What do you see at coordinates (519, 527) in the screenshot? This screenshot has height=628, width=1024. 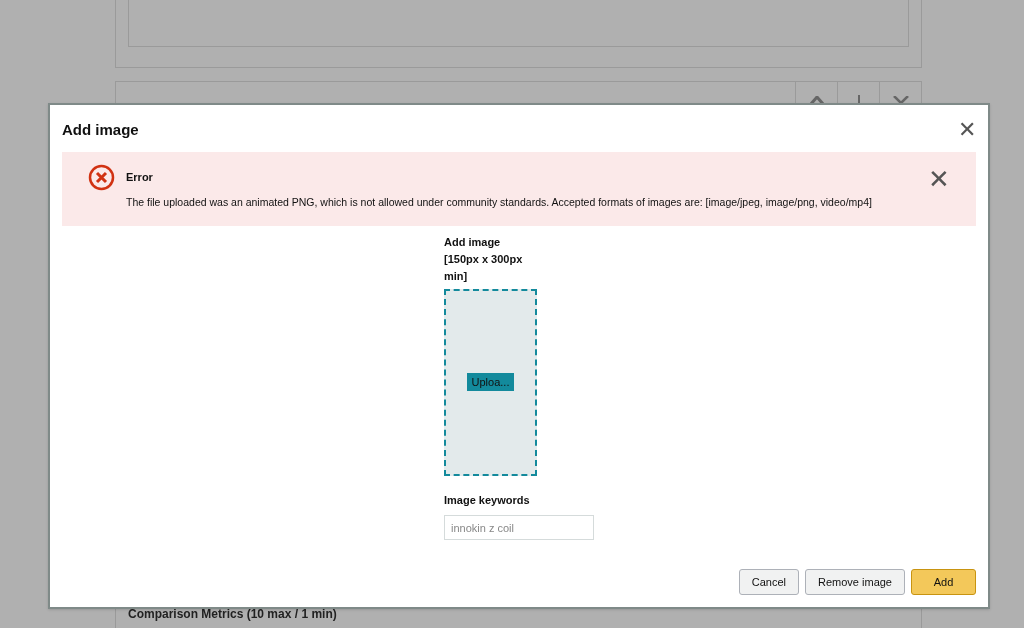 I see `keywords-field: innokin z coil` at bounding box center [519, 527].